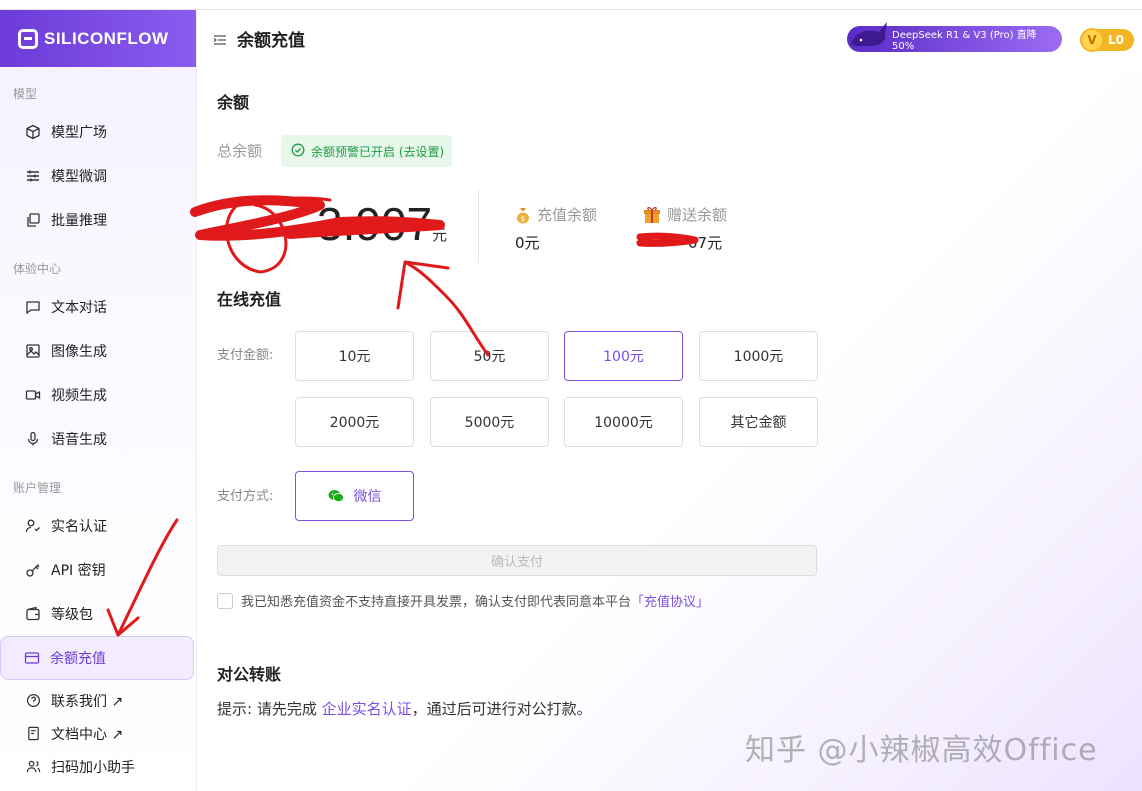 The width and height of the screenshot is (1142, 791). What do you see at coordinates (556, 214) in the screenshot?
I see `recharge-balance-label: $ 充值余额` at bounding box center [556, 214].